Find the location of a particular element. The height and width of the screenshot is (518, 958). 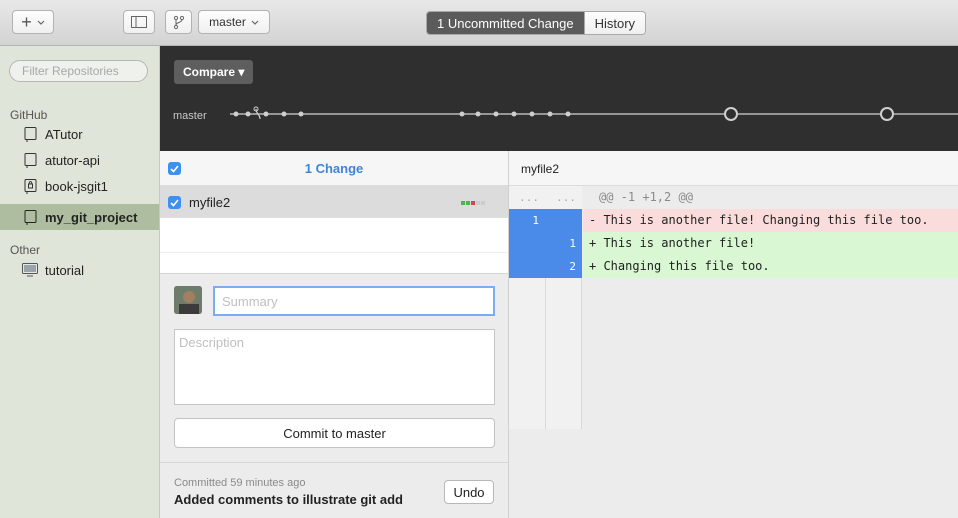

sidebar-item-label: book-jsgit1 is located at coordinates (76, 186).